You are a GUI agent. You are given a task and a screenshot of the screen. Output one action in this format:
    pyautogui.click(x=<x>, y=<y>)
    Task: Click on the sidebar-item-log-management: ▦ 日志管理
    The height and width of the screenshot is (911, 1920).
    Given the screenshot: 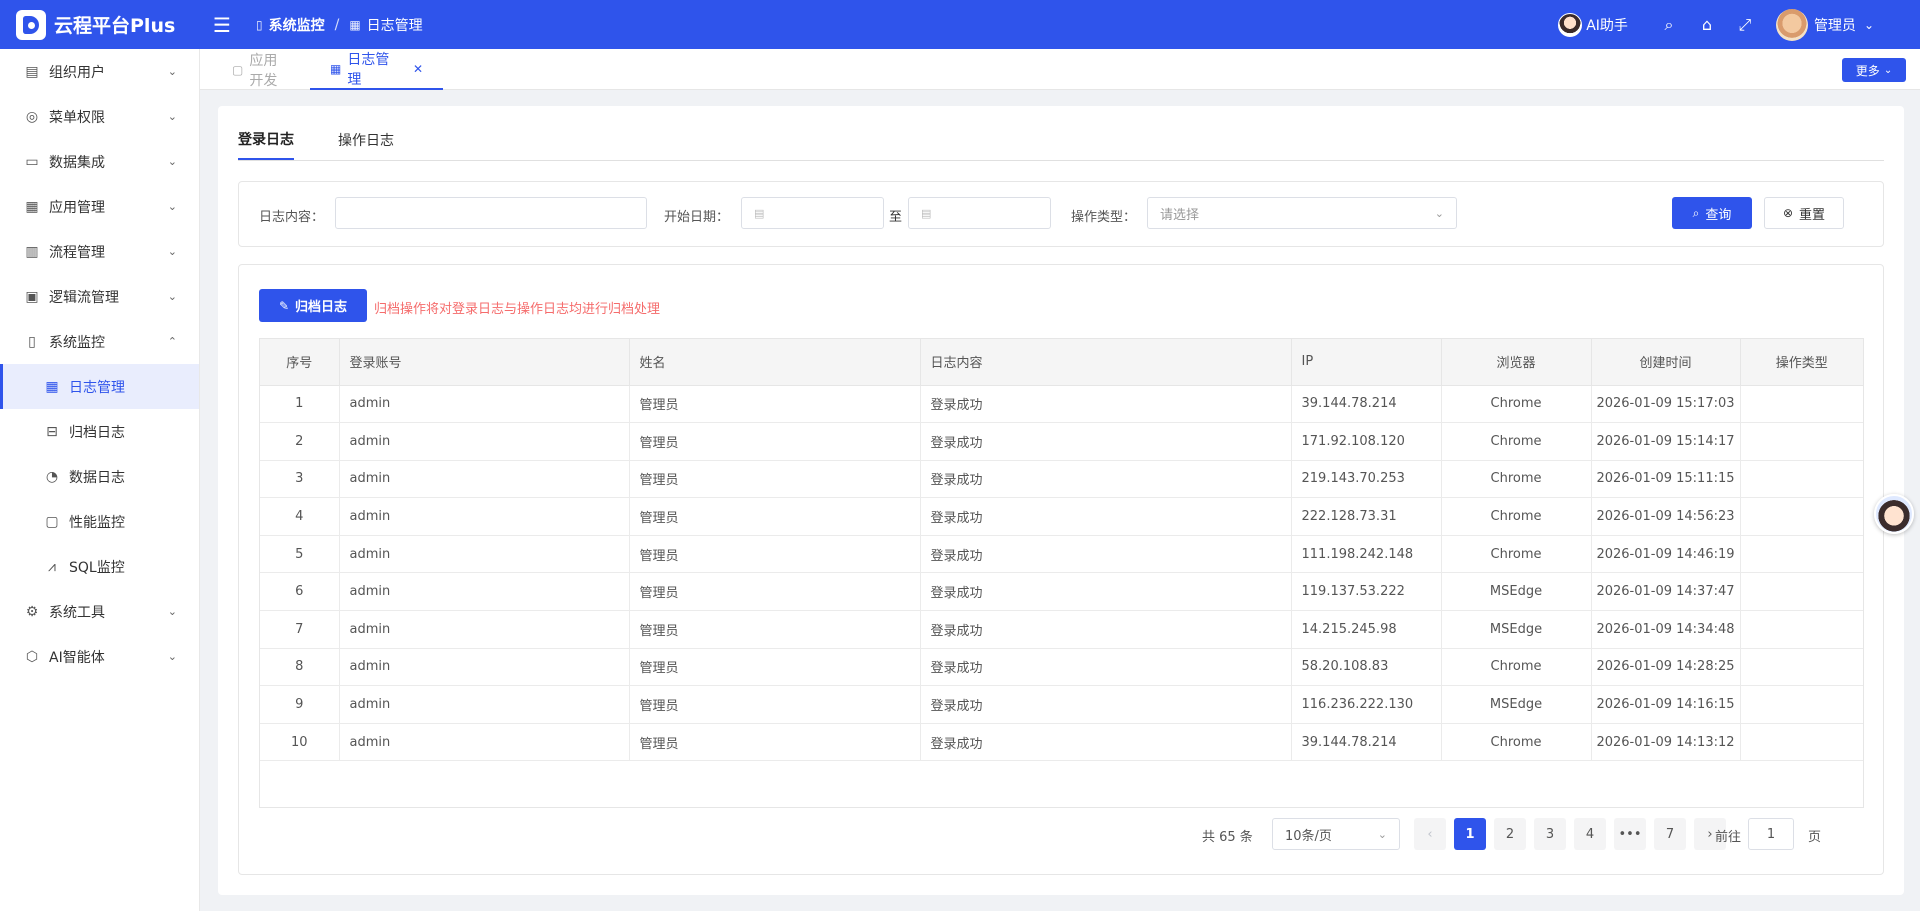 What is the action you would take?
    pyautogui.click(x=99, y=386)
    